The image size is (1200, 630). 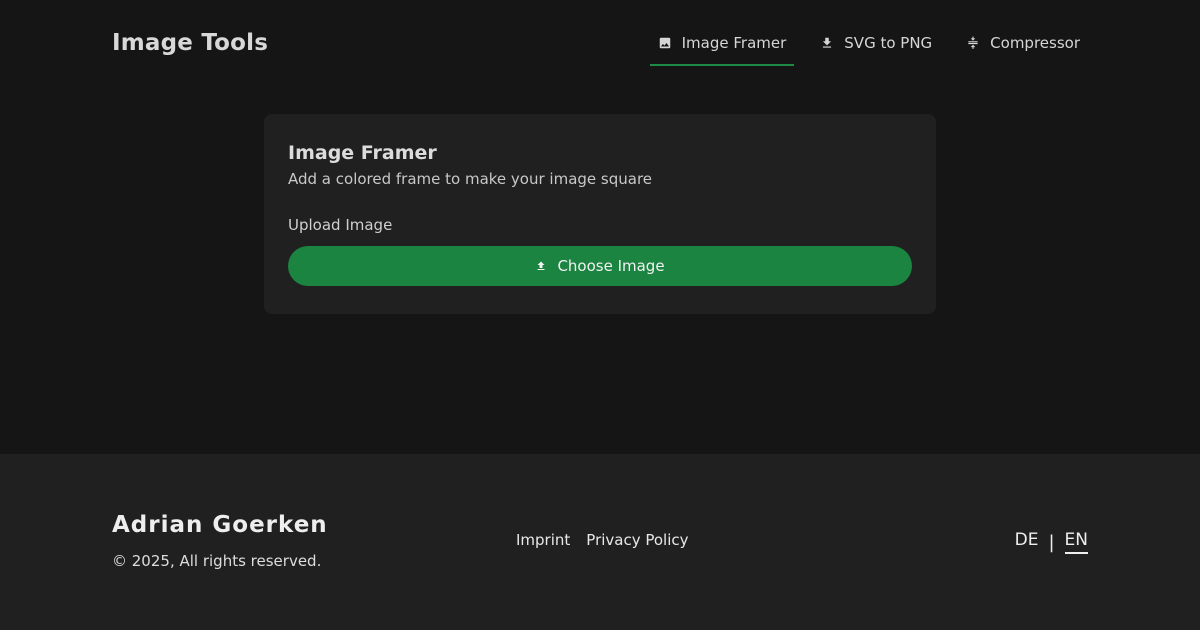 I want to click on card-title: Image Framer, so click(x=362, y=153).